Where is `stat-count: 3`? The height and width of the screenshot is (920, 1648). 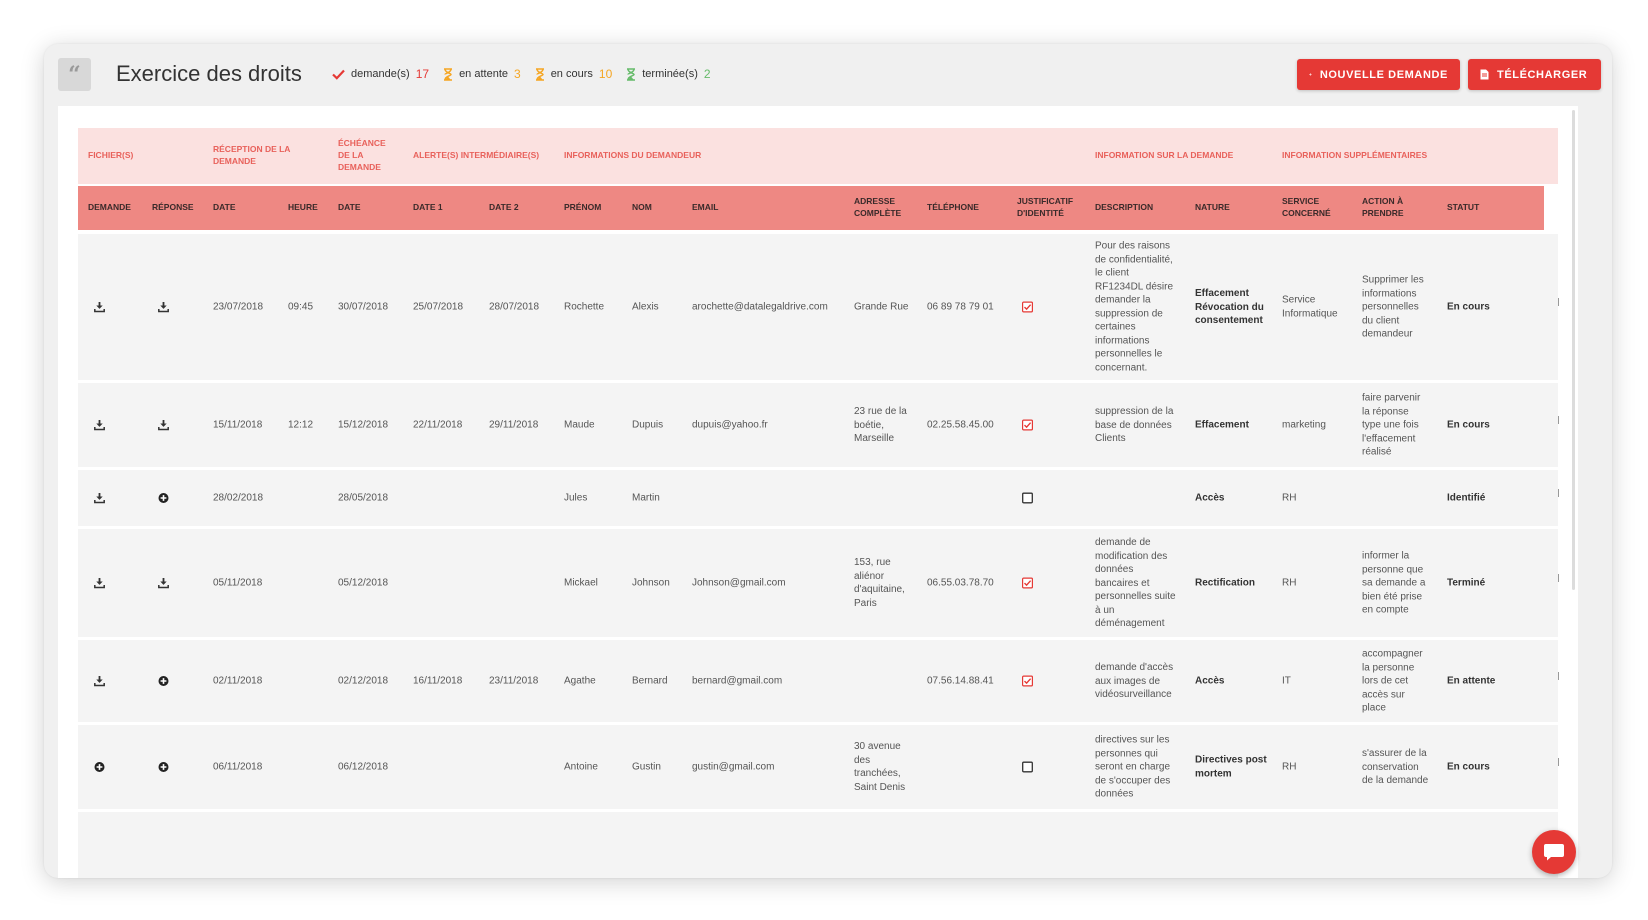 stat-count: 3 is located at coordinates (517, 74).